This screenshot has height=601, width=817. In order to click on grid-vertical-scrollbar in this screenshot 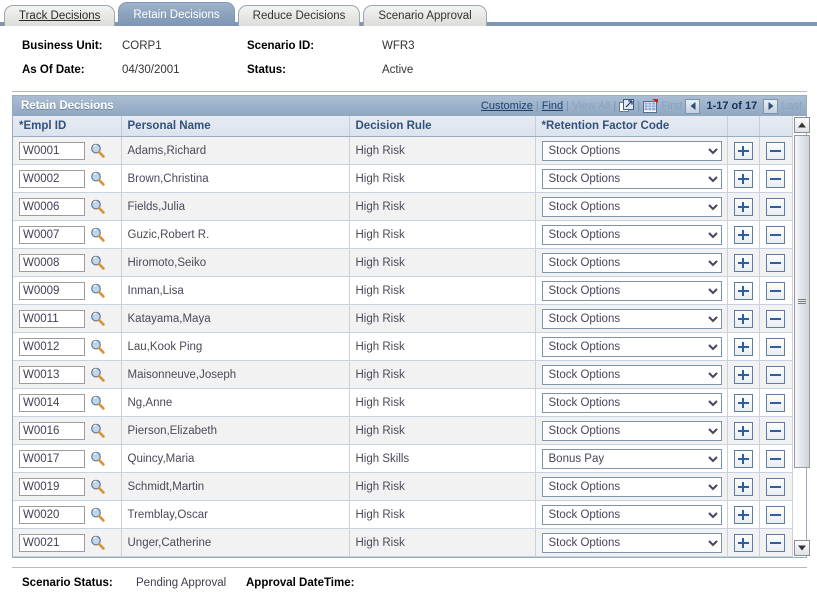, I will do `click(801, 336)`.